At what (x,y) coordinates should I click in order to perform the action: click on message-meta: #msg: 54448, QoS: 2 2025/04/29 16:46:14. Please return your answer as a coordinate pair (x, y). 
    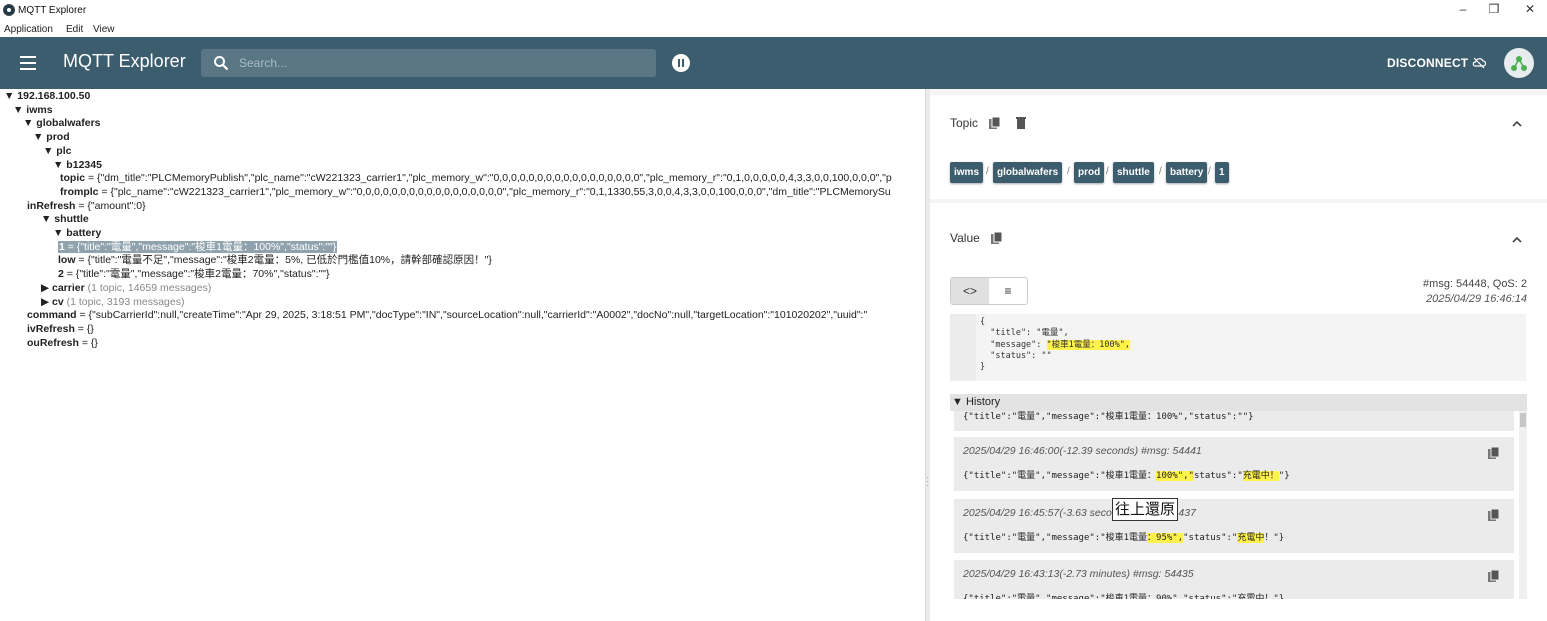
    Looking at the image, I should click on (1475, 292).